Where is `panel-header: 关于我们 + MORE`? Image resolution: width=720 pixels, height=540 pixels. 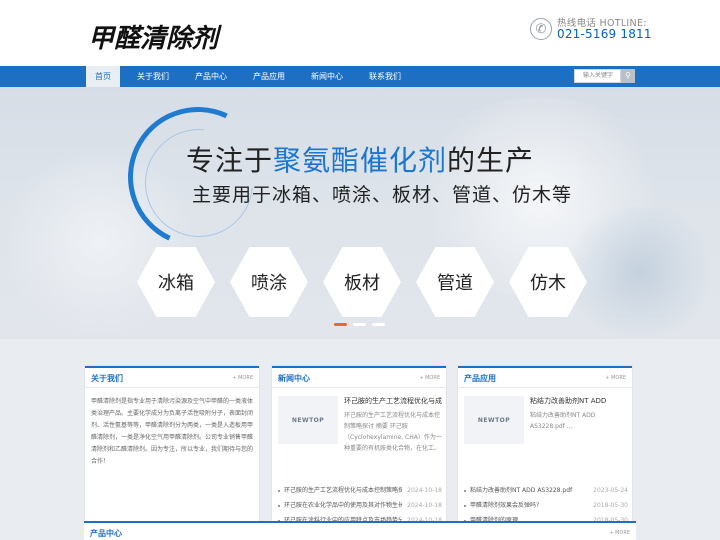 panel-header: 关于我们 + MORE is located at coordinates (172, 377).